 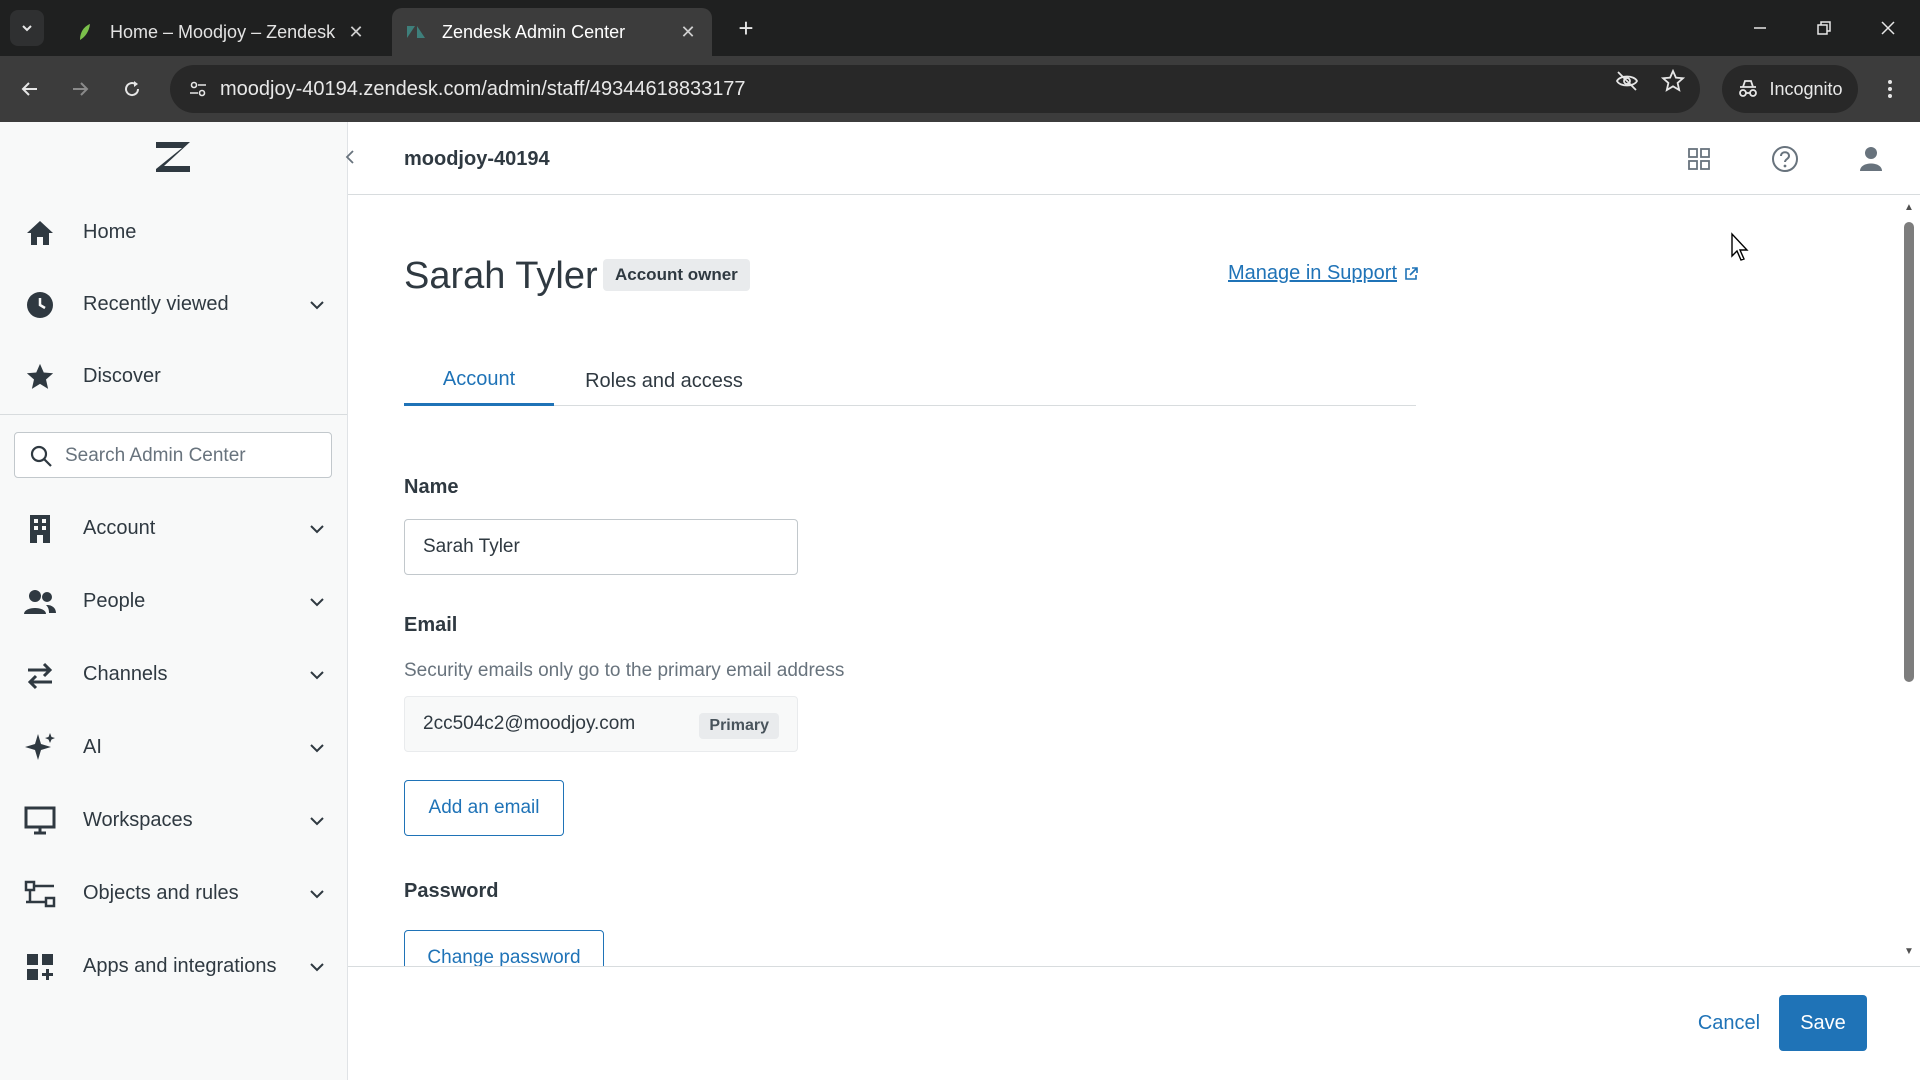 I want to click on sidebar-item-ai: AI, so click(x=173, y=747).